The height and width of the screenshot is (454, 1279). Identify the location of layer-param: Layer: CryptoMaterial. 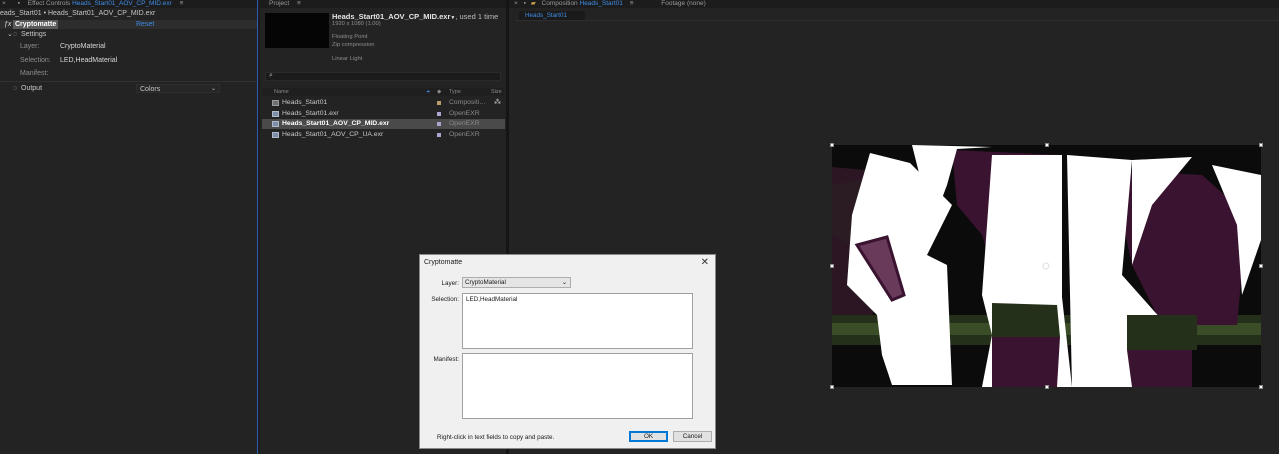
(128, 46).